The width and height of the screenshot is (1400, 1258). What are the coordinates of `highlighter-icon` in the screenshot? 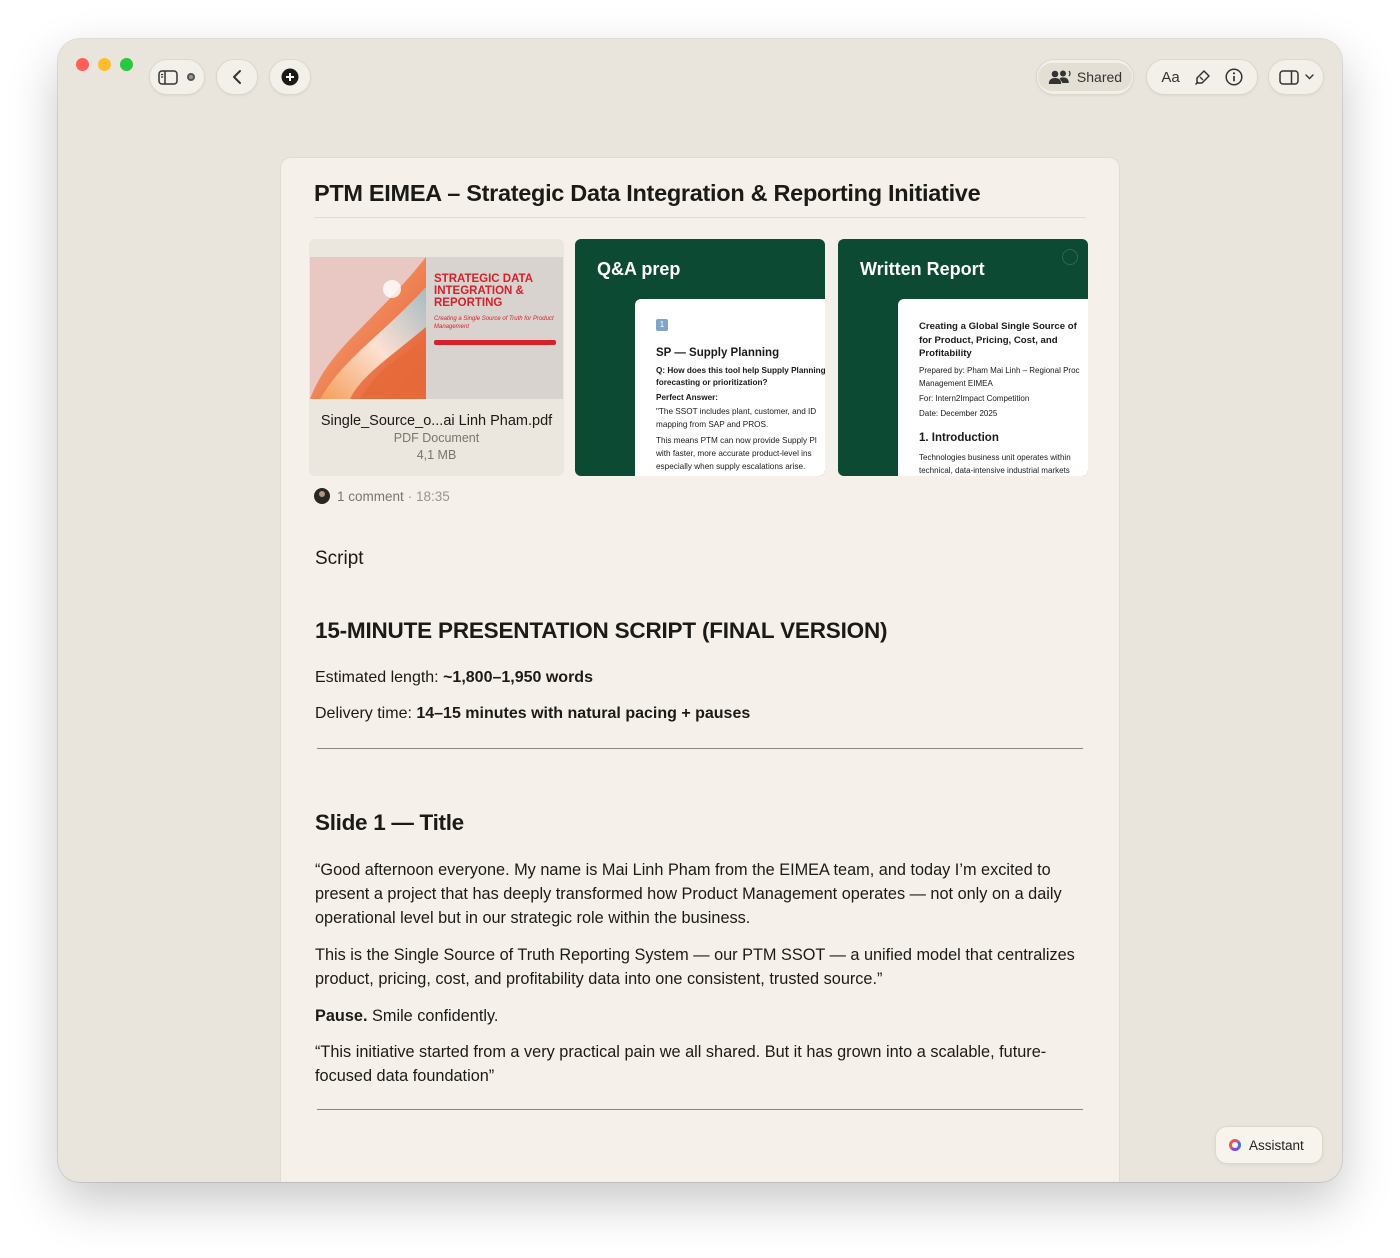 It's located at (1202, 77).